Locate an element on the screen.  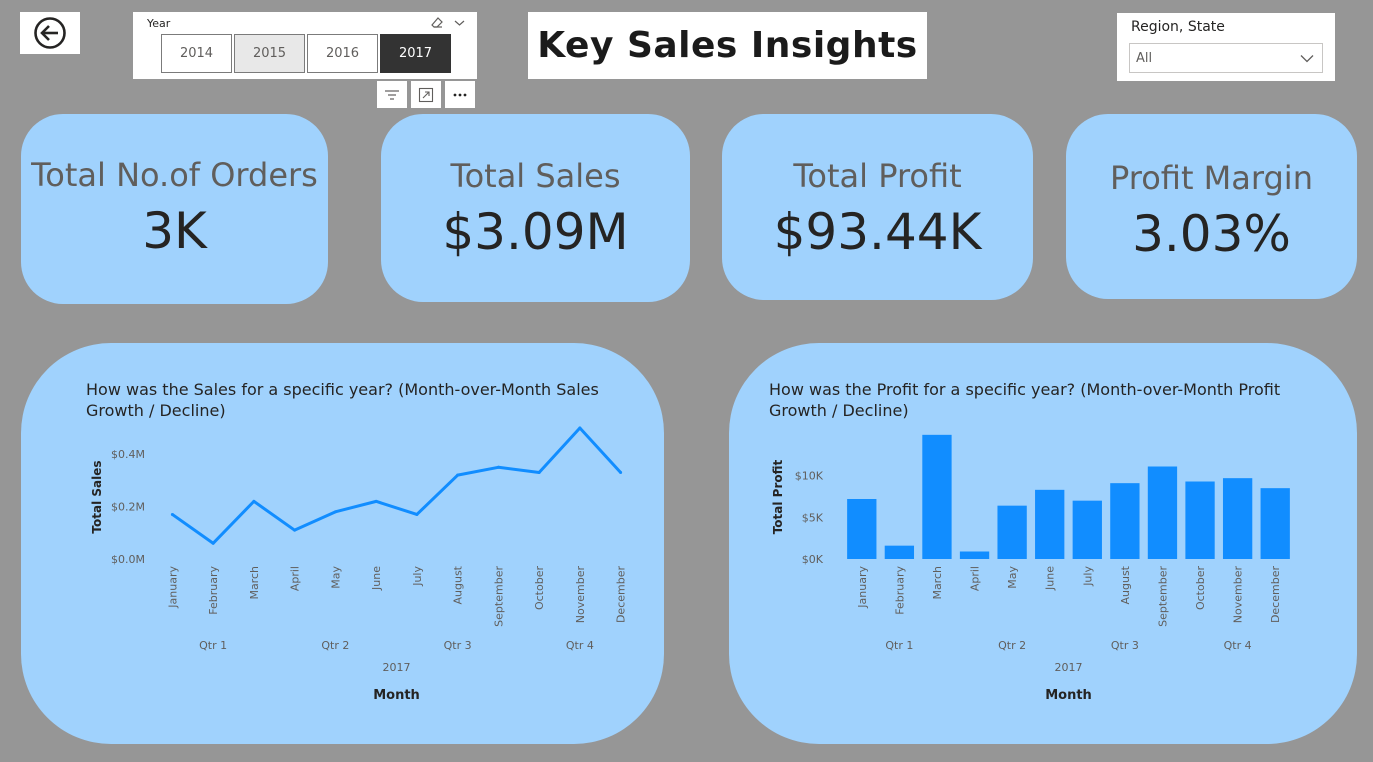
data-point-september is located at coordinates (498, 467).